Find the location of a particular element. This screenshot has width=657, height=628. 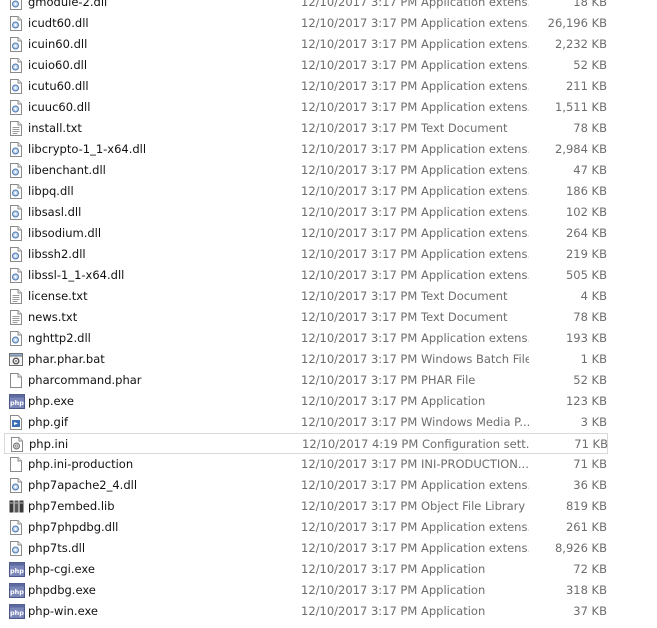

file-name: php7embed.lib is located at coordinates (71, 506).